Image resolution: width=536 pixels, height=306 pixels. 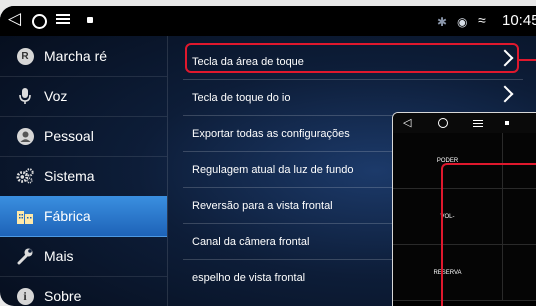 What do you see at coordinates (353, 98) in the screenshot?
I see `setting-io-touch-key: Tecla de toque do io` at bounding box center [353, 98].